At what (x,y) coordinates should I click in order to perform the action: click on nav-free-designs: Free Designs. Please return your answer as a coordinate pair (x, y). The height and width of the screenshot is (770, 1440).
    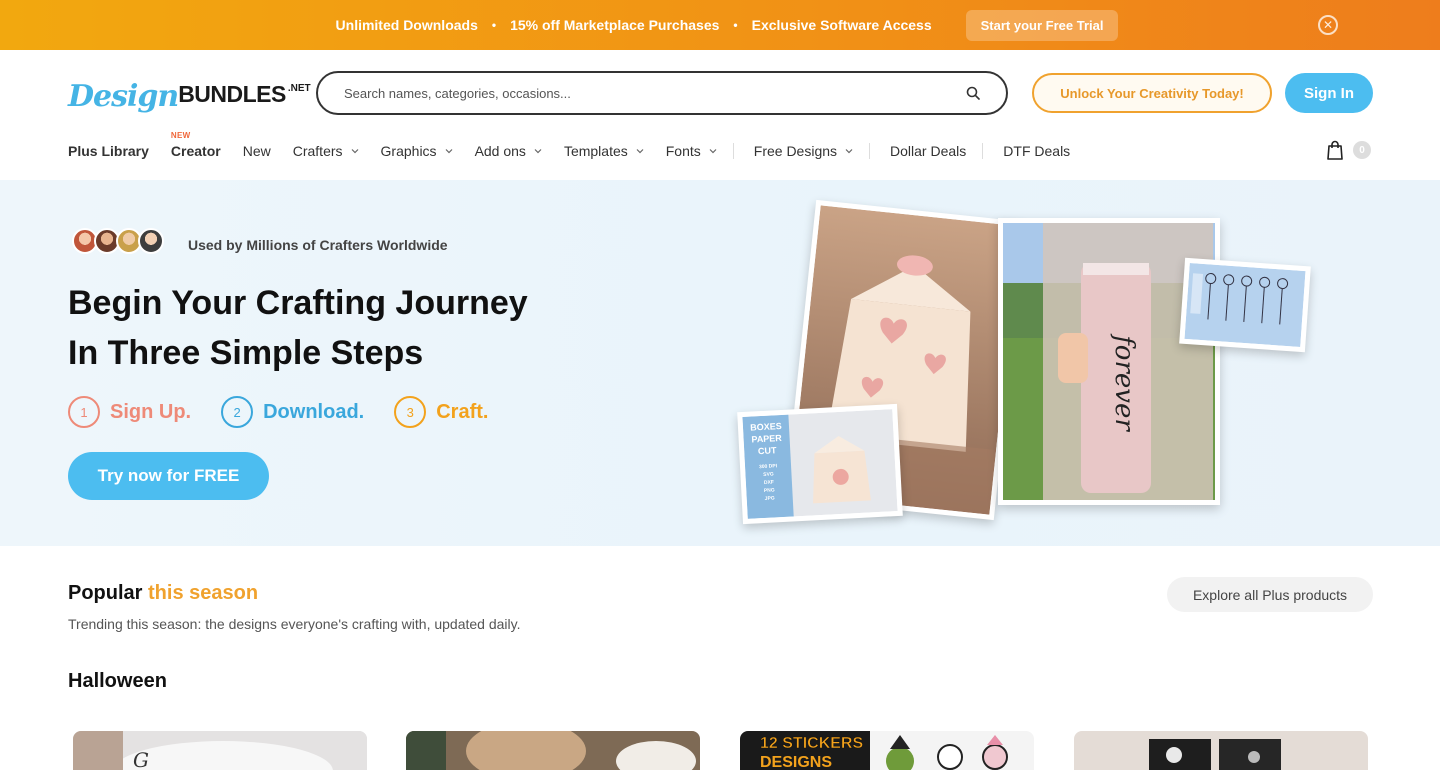
    Looking at the image, I should click on (812, 151).